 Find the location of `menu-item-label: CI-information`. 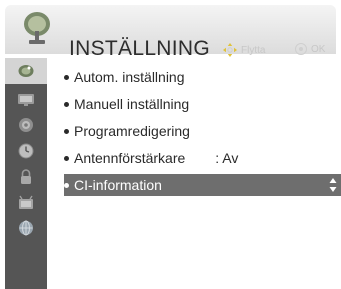

menu-item-label: CI-information is located at coordinates (118, 185).